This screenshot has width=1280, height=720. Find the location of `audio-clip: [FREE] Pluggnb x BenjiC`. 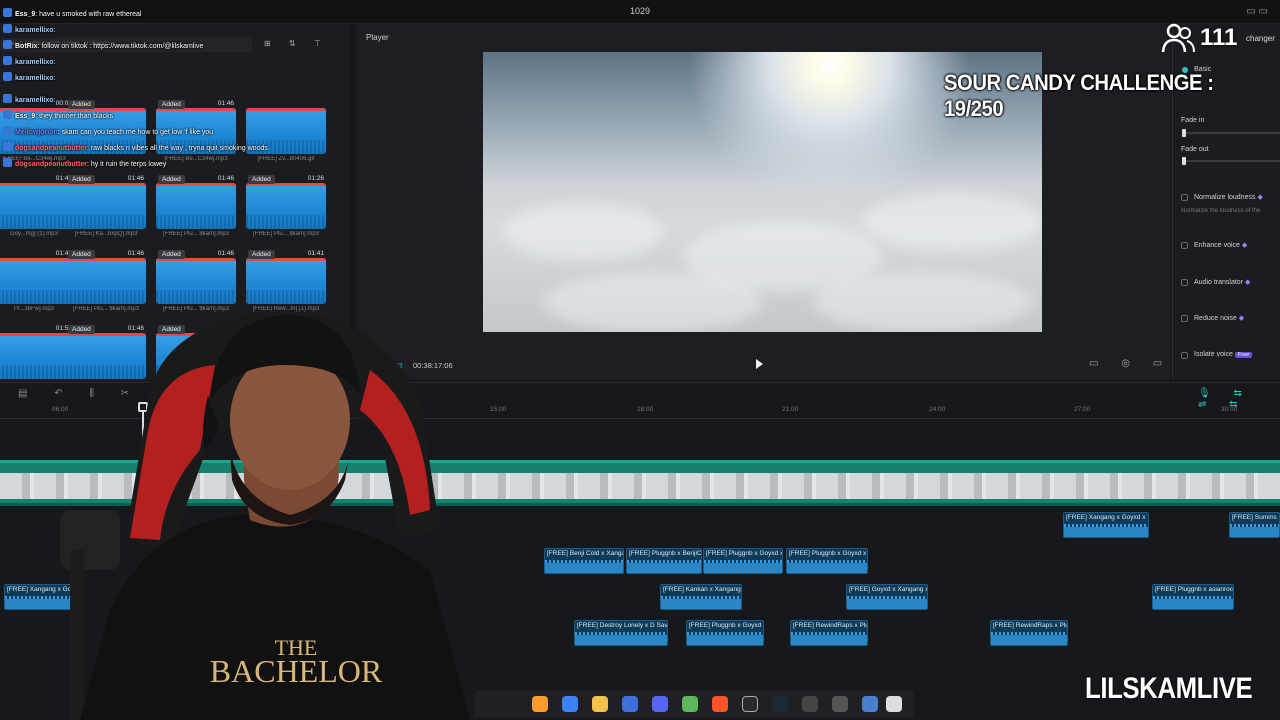

audio-clip: [FREE] Pluggnb x BenjiC is located at coordinates (664, 561).